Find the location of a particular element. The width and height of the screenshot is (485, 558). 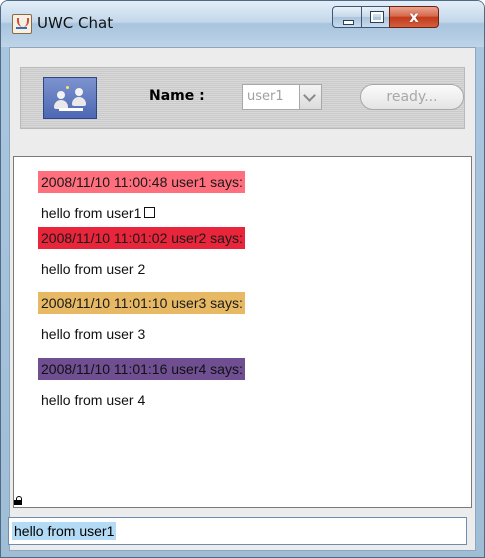

maximize-icon is located at coordinates (375, 17).